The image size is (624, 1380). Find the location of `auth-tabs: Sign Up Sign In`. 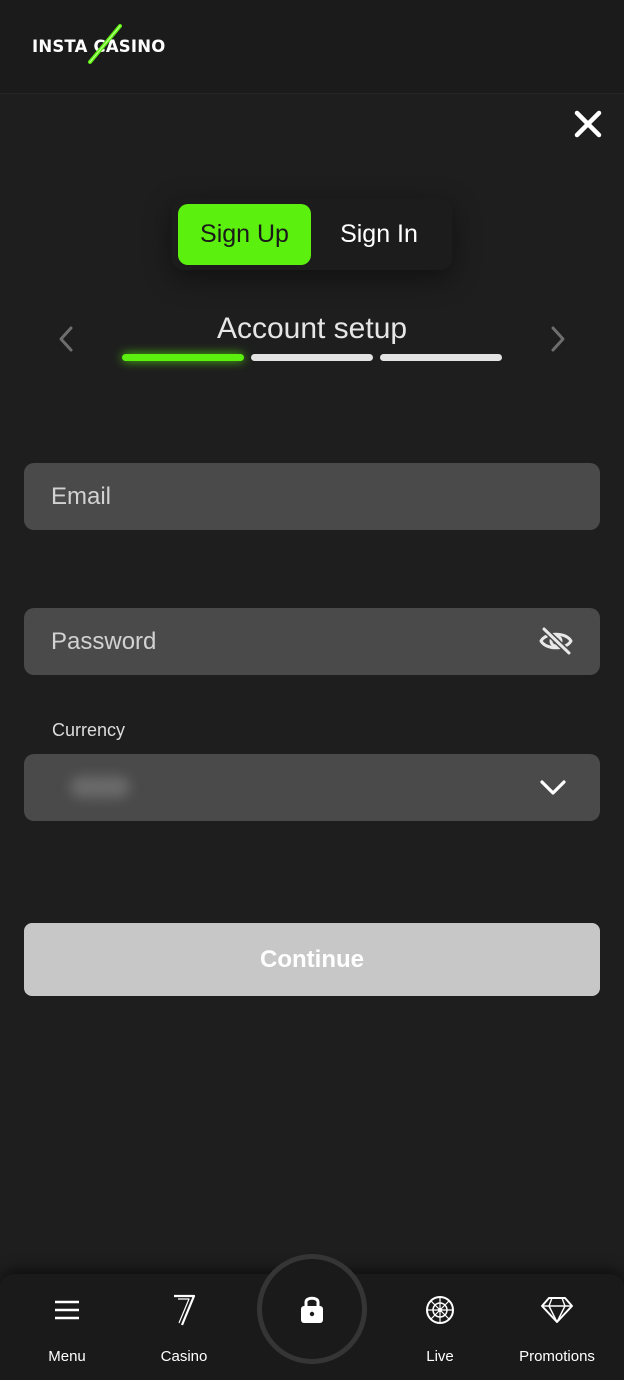

auth-tabs: Sign Up Sign In is located at coordinates (312, 234).